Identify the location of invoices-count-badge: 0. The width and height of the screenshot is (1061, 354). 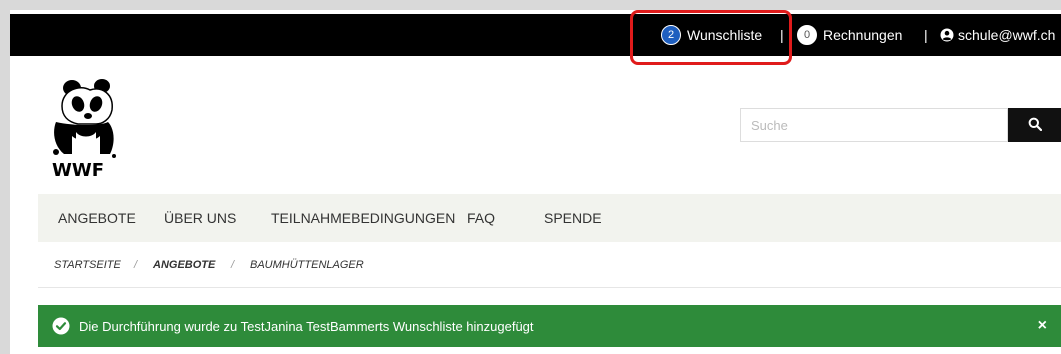
(807, 35).